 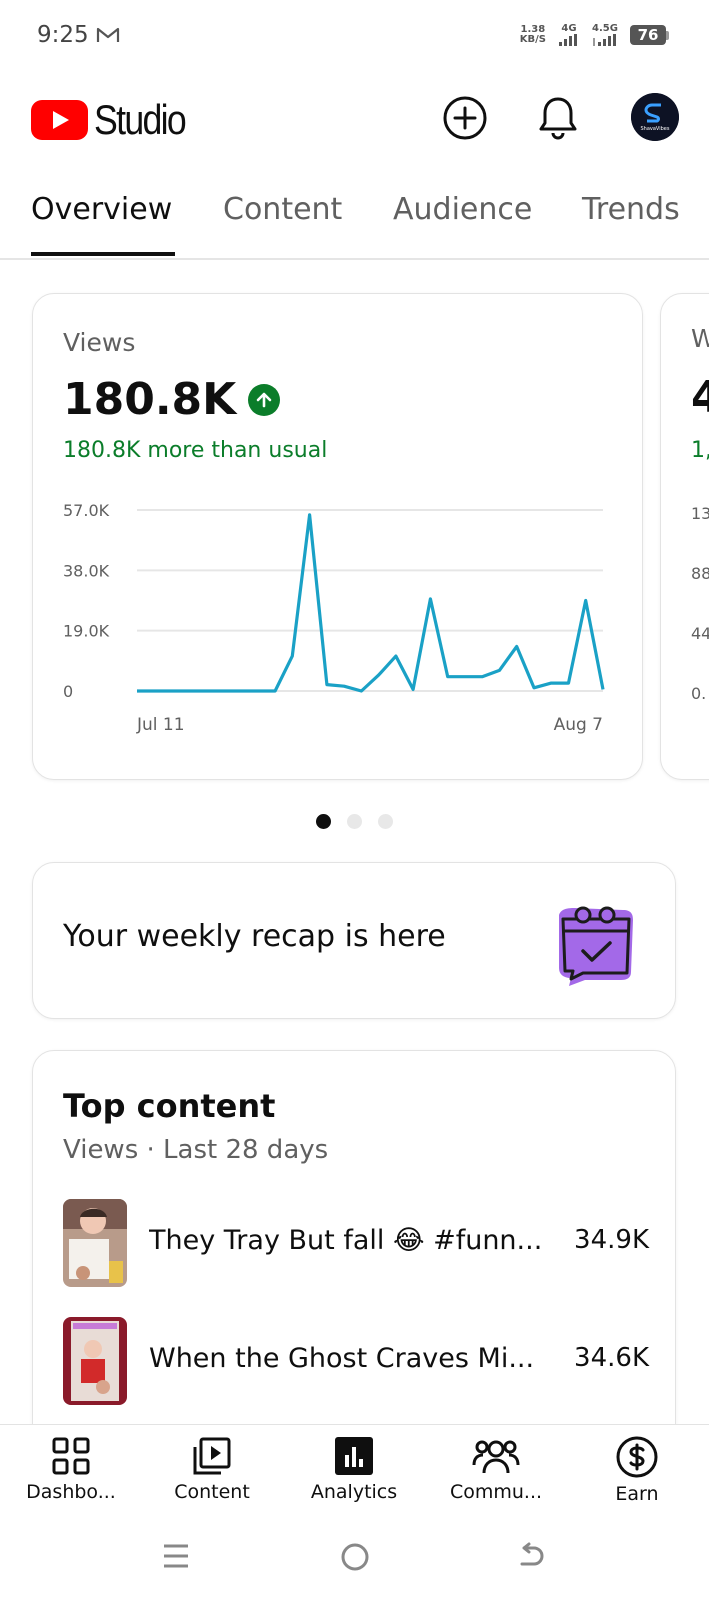 What do you see at coordinates (160, 725) in the screenshot?
I see `chart-x-tick-label: Jul 11` at bounding box center [160, 725].